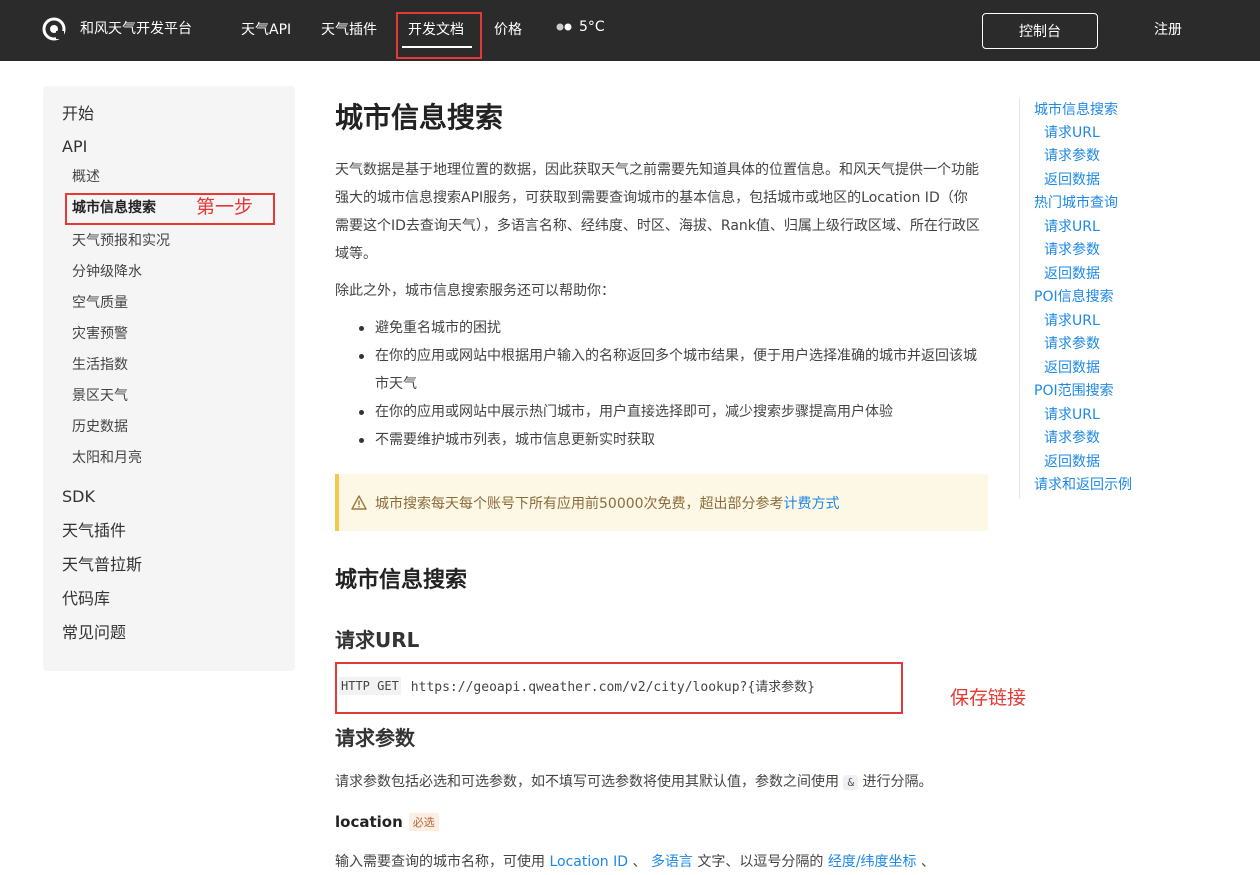 The width and height of the screenshot is (1260, 875). Describe the element at coordinates (100, 303) in the screenshot. I see `sidebar-item-air-quality: 空气质量` at that location.